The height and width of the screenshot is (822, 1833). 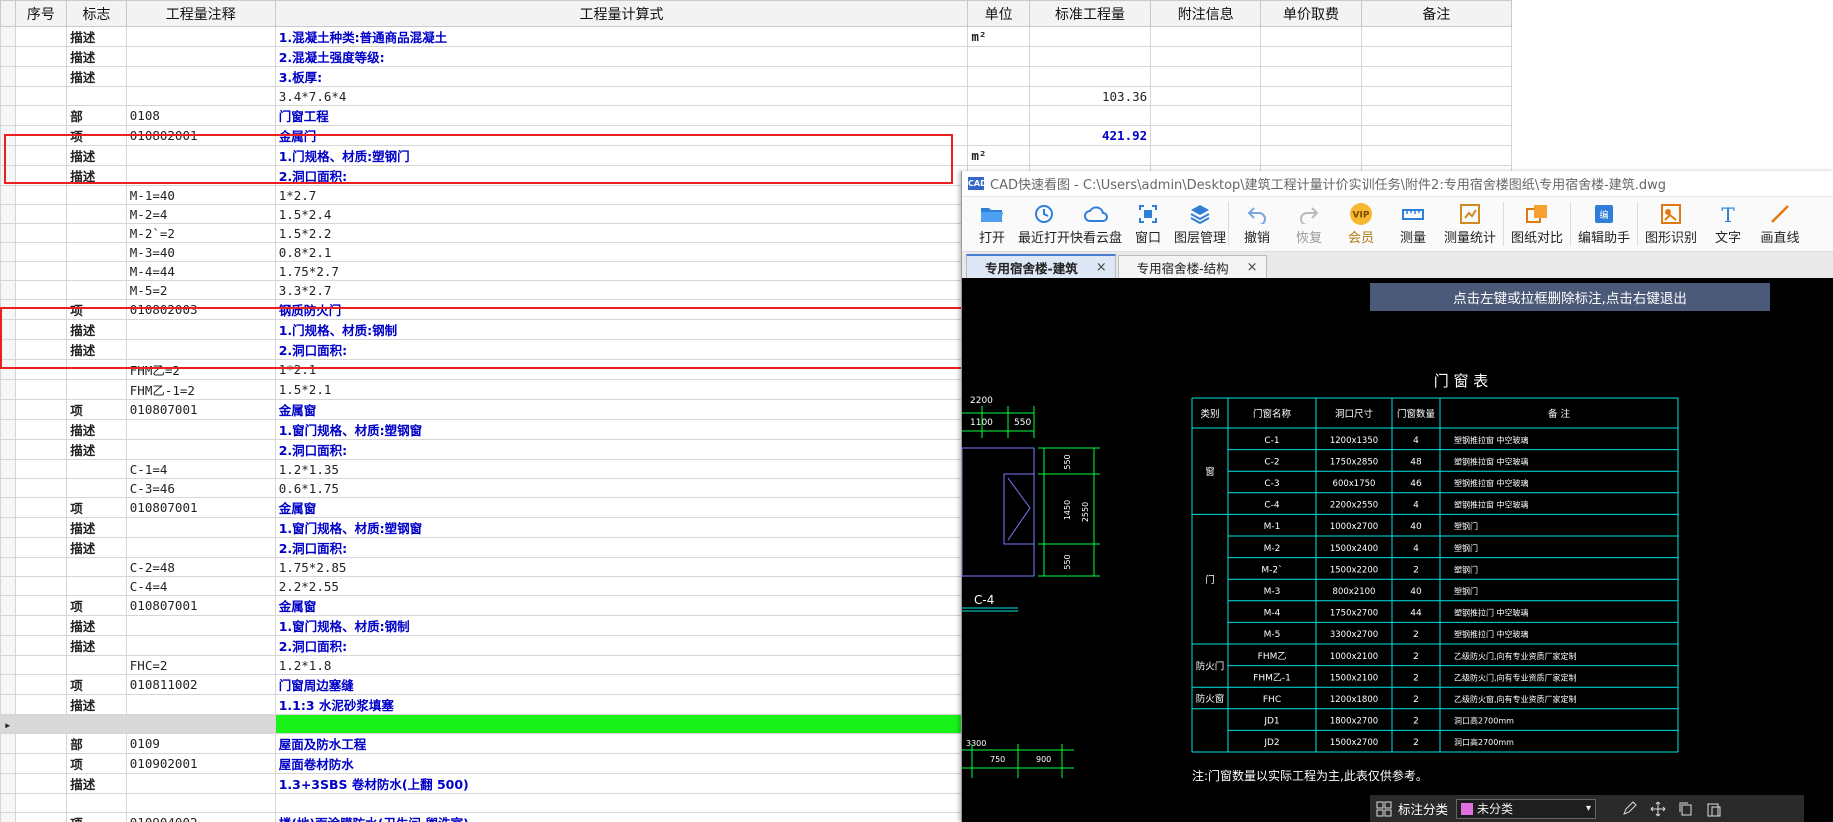 What do you see at coordinates (1192, 266) in the screenshot?
I see `tab-structure-drawing: 专用宿舍楼-结构 ×` at bounding box center [1192, 266].